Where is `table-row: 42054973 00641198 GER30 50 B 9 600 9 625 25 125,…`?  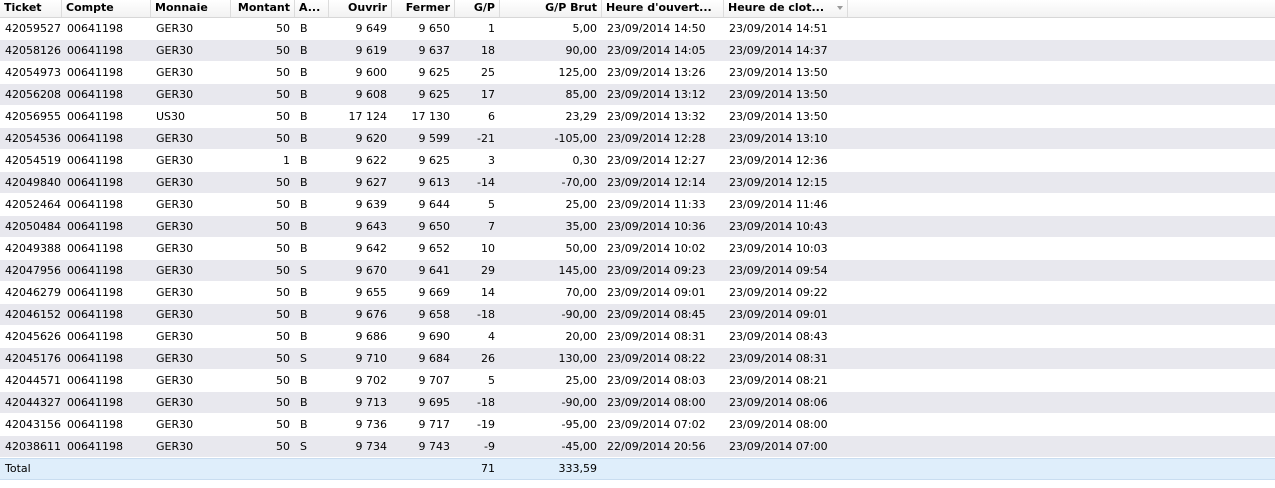 table-row: 42054973 00641198 GER30 50 B 9 600 9 625 25 125,… is located at coordinates (637, 73).